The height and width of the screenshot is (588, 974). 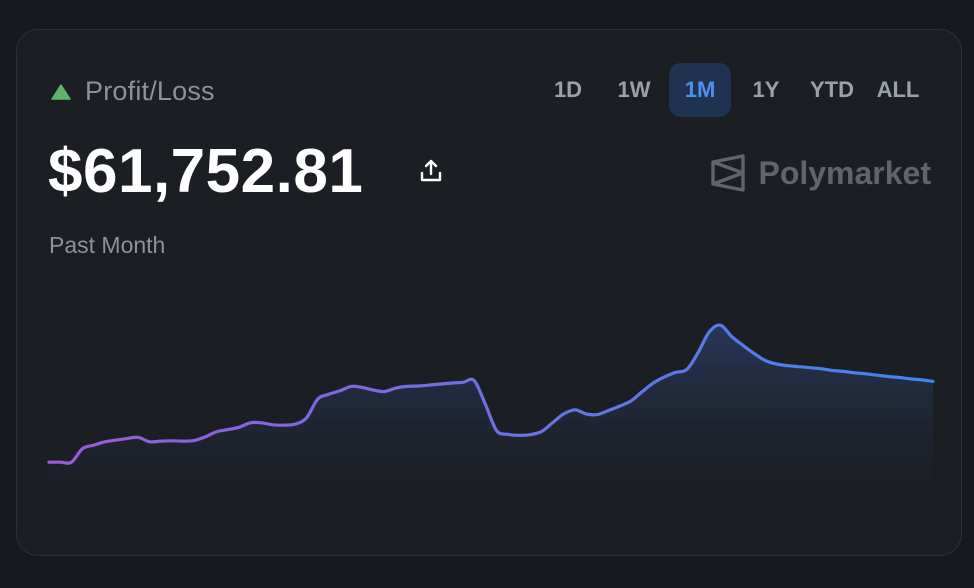 What do you see at coordinates (832, 90) in the screenshot?
I see `tab-ytd: YTD` at bounding box center [832, 90].